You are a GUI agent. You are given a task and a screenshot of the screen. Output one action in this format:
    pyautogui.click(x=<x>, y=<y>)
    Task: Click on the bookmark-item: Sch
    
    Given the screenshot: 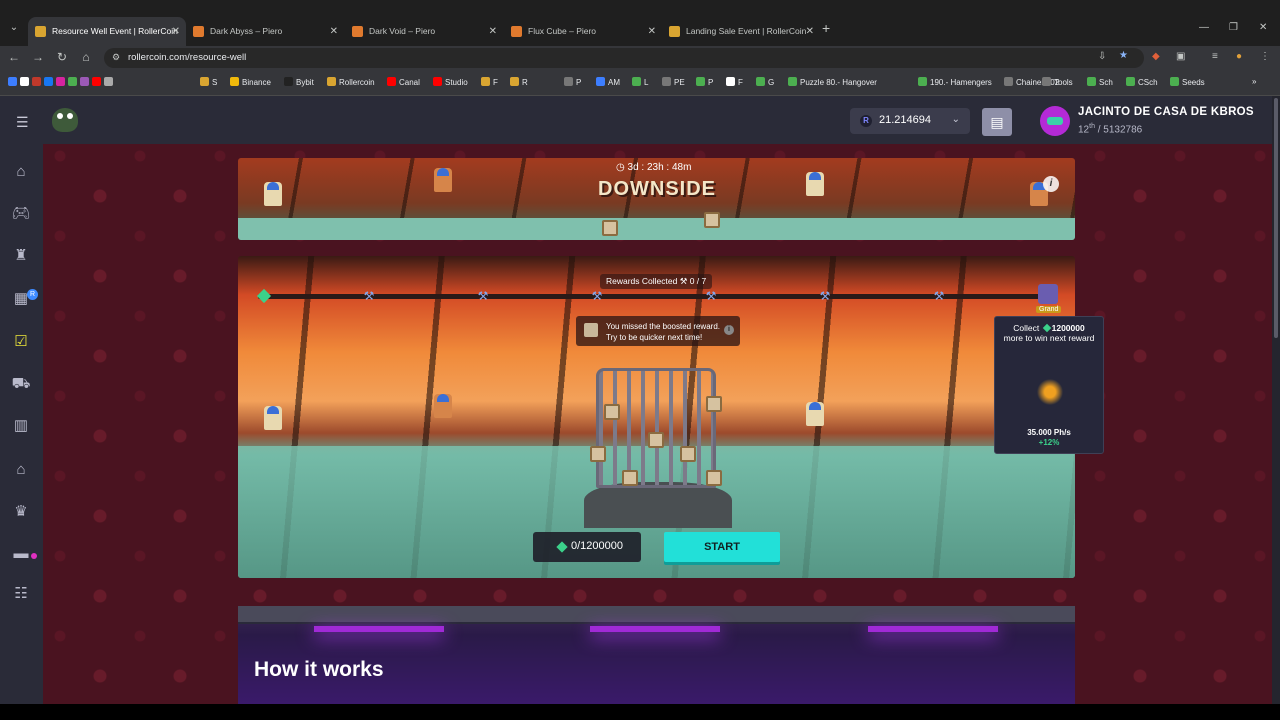 What is the action you would take?
    pyautogui.click(x=1100, y=82)
    